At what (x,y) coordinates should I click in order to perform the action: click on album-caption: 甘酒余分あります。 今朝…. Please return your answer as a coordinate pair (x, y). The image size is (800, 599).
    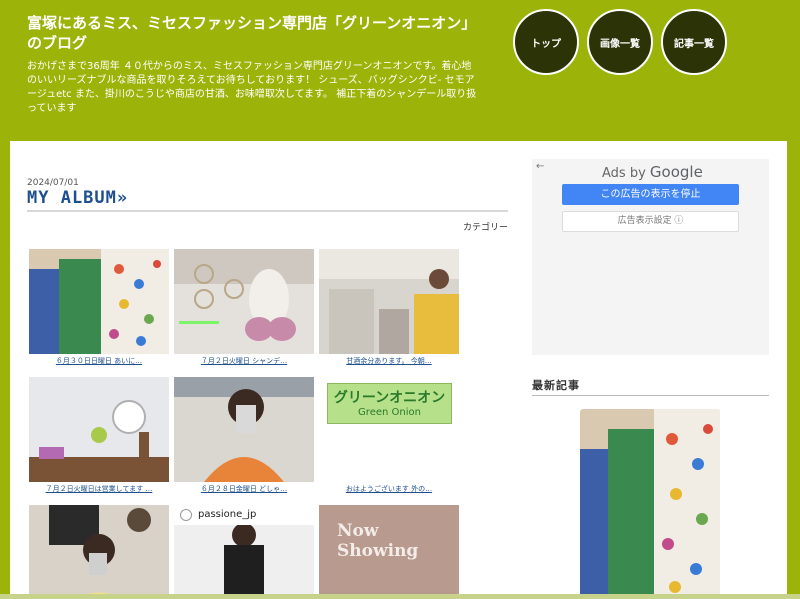
    Looking at the image, I should click on (389, 361).